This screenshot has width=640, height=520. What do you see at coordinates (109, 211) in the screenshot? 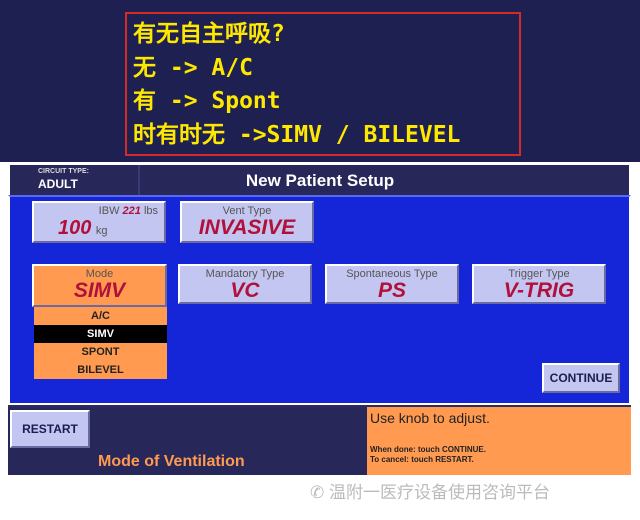
I see `ibw-label: IBW` at bounding box center [109, 211].